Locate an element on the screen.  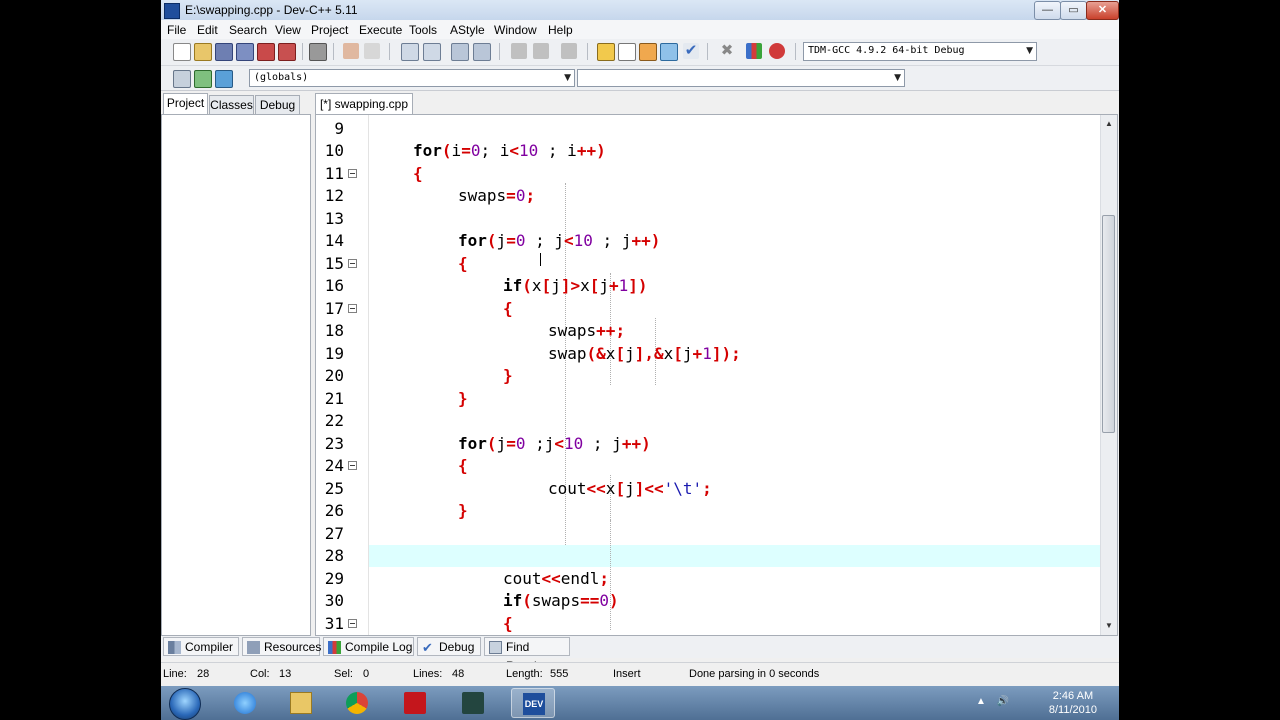
compile-run-icon is located at coordinates (648, 52).